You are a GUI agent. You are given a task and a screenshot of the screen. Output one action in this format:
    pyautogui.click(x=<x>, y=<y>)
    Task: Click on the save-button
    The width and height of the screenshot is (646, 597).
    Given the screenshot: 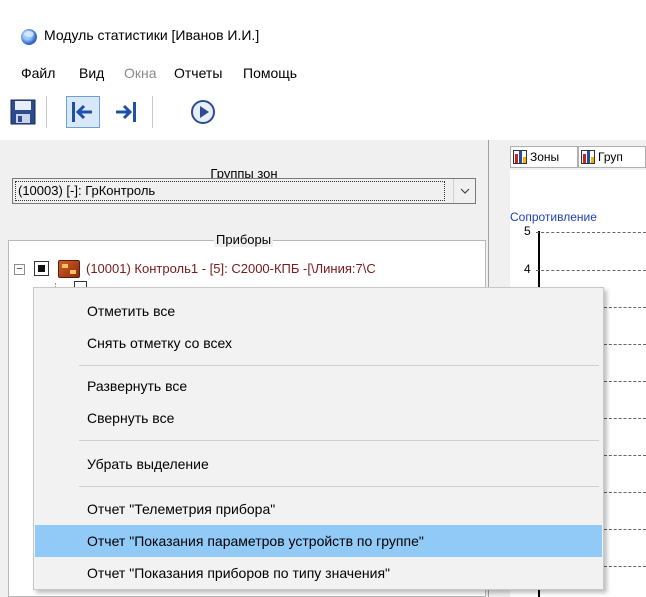 What is the action you would take?
    pyautogui.click(x=23, y=112)
    